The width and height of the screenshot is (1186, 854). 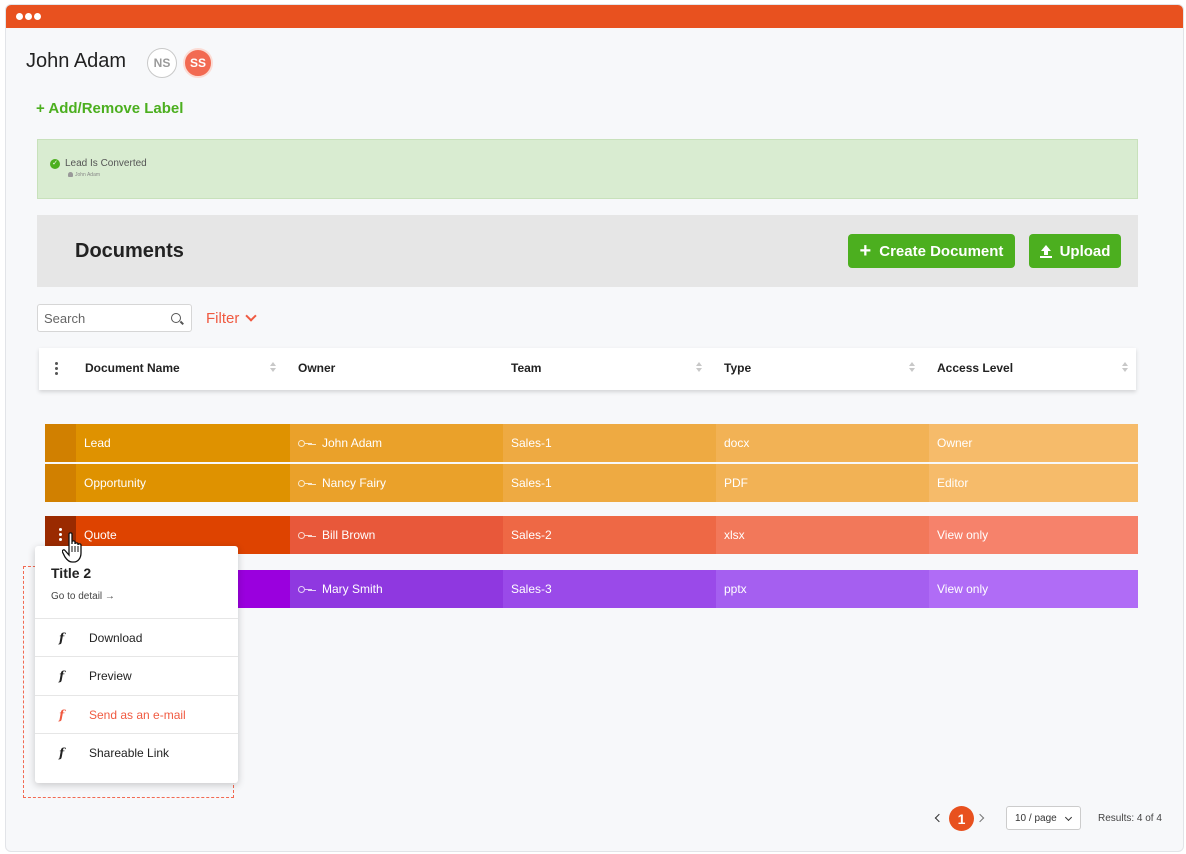 What do you see at coordinates (183, 443) in the screenshot?
I see `cell-document-name: Lead` at bounding box center [183, 443].